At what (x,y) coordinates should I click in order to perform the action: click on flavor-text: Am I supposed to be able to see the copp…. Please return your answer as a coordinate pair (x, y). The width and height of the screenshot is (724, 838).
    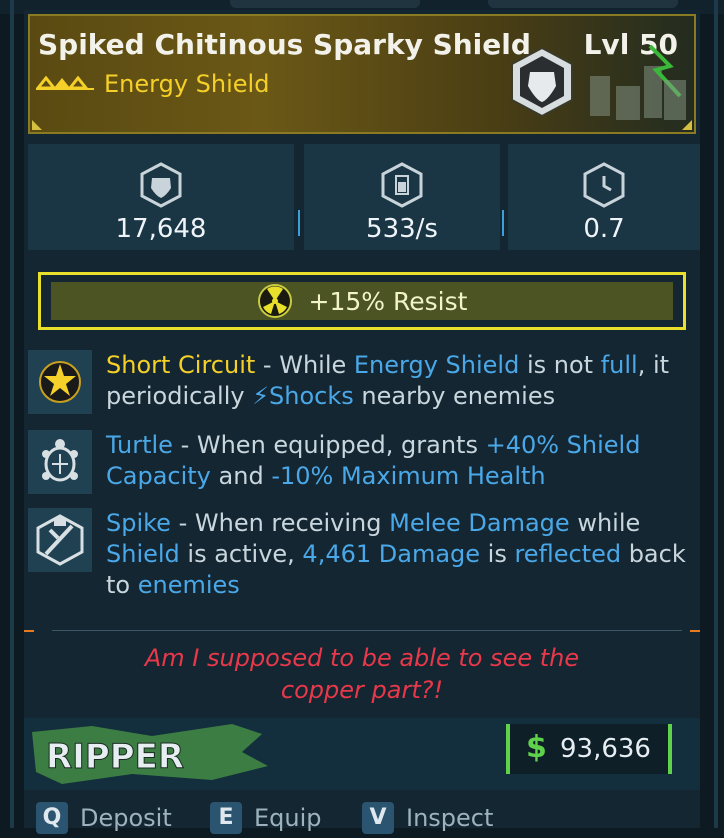
    Looking at the image, I should click on (362, 674).